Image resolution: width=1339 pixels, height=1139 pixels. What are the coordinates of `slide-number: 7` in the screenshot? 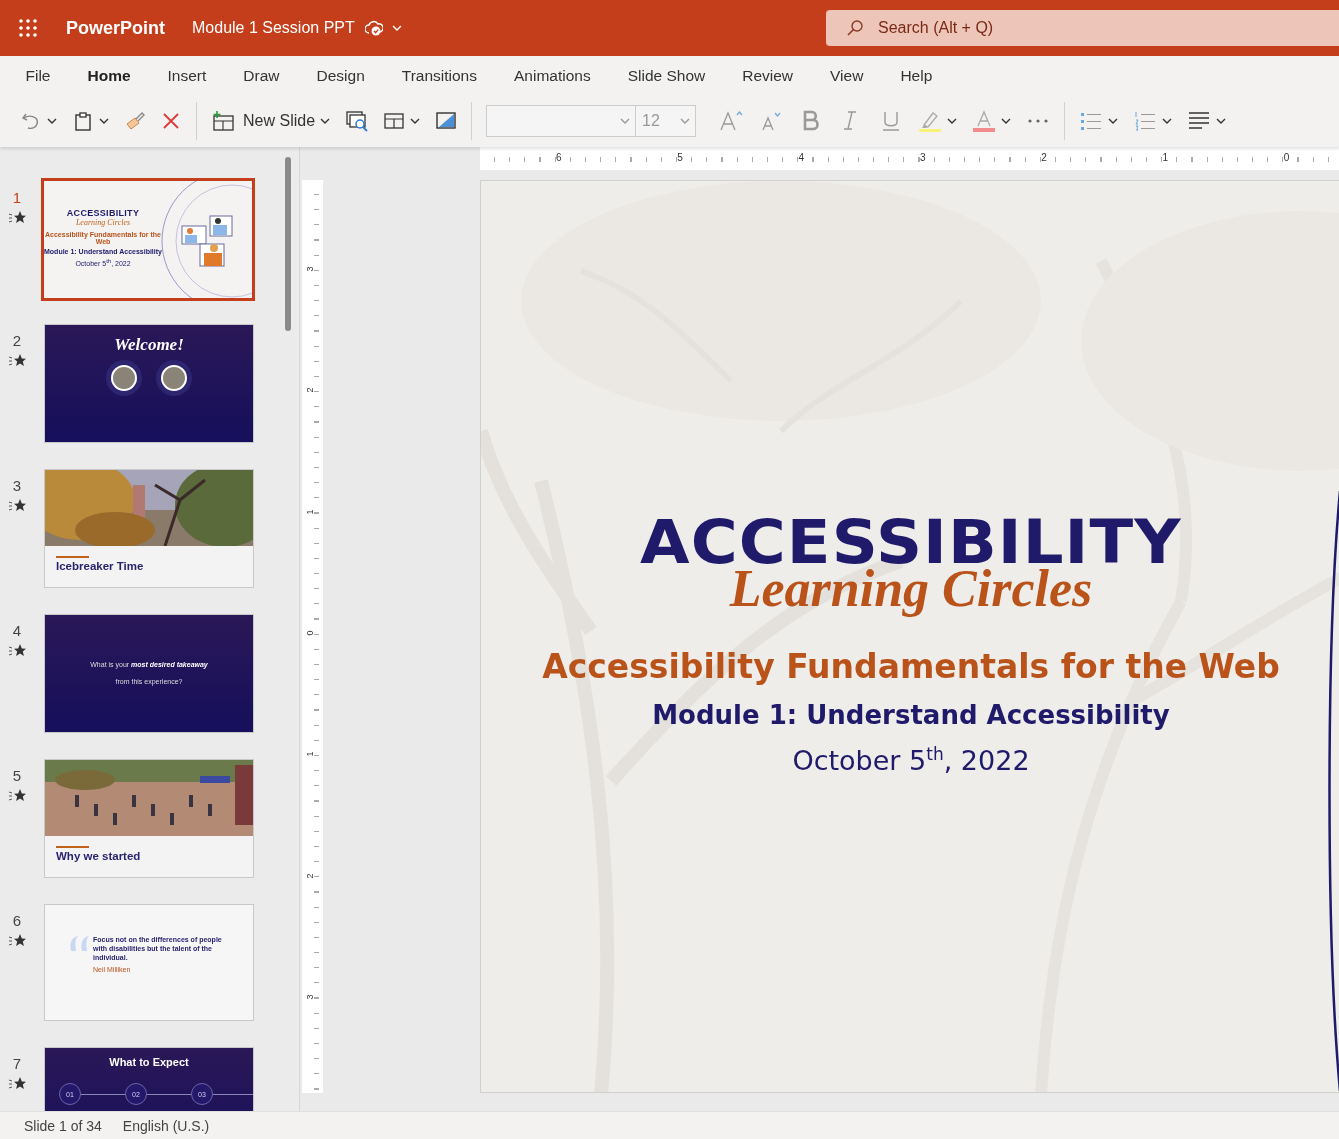 It's located at (17, 1063).